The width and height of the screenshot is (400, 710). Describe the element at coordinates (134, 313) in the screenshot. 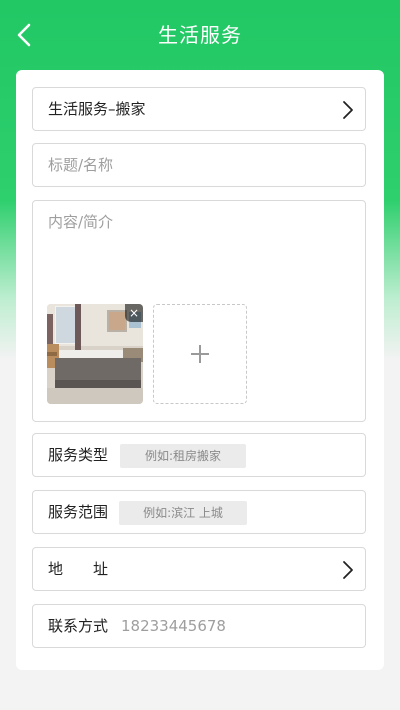

I see `remove-image-close-icon: ×` at that location.